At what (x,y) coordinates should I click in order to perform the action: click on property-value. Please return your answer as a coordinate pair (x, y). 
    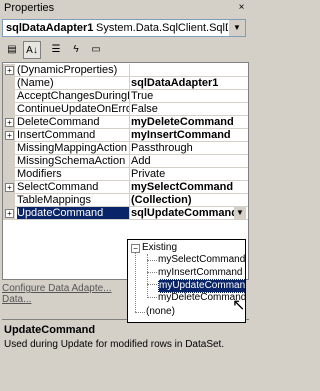
    Looking at the image, I should click on (189, 70).